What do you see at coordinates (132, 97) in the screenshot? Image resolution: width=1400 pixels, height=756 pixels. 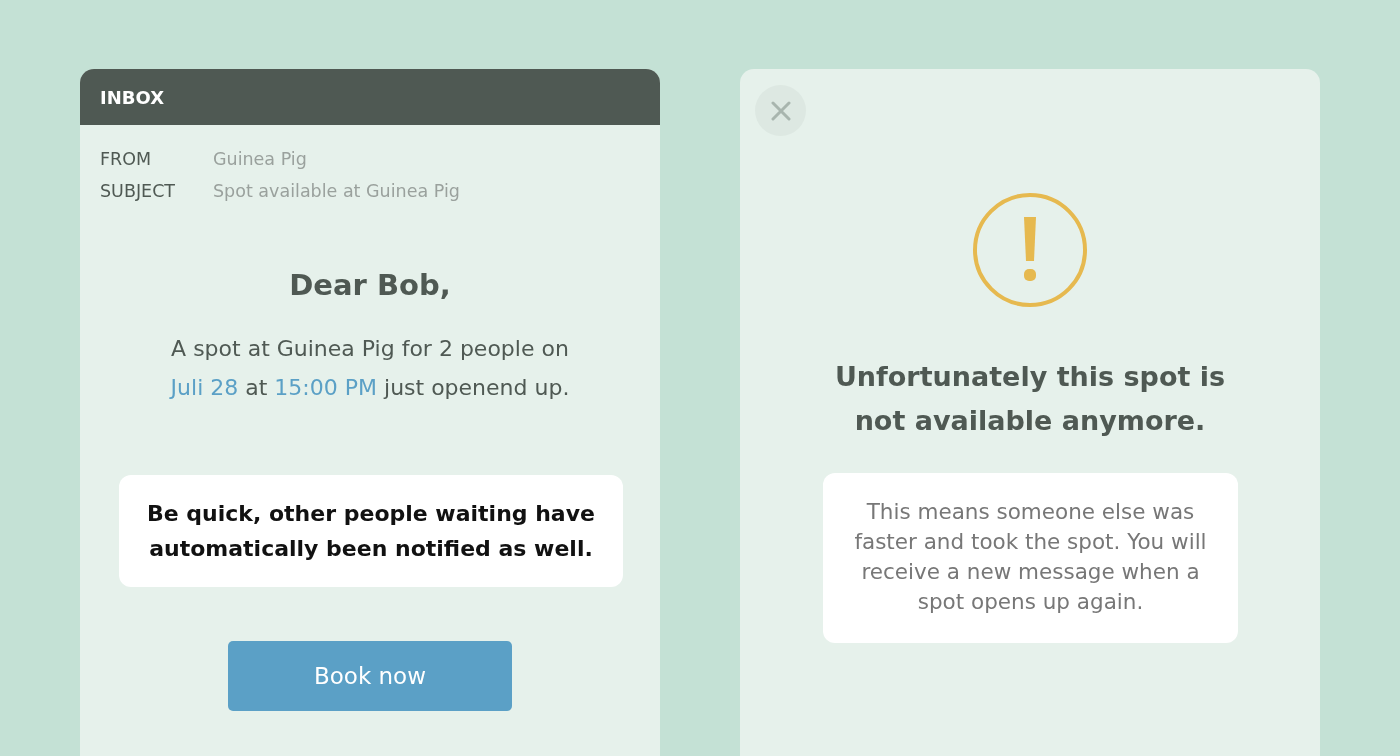 I see `inbox-title: INBOX` at bounding box center [132, 97].